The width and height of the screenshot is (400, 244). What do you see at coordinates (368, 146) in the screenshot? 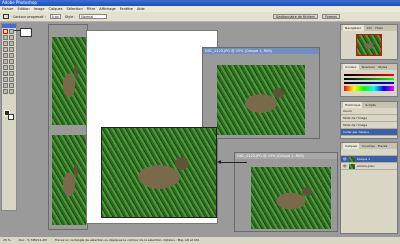
I see `tab-channels: Couches` at bounding box center [368, 146].